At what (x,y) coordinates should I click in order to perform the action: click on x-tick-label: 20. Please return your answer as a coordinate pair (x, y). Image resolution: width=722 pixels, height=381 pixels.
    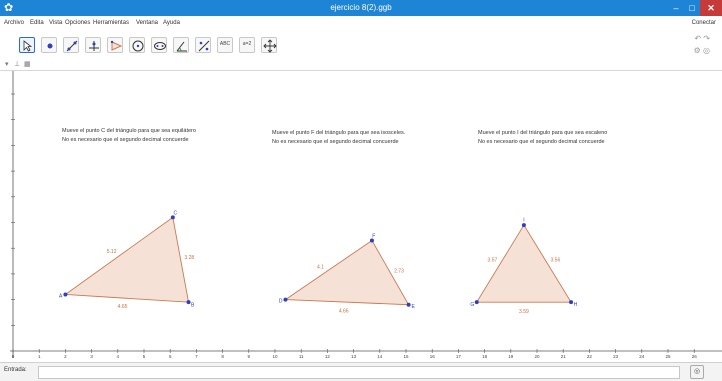
    Looking at the image, I should click on (537, 356).